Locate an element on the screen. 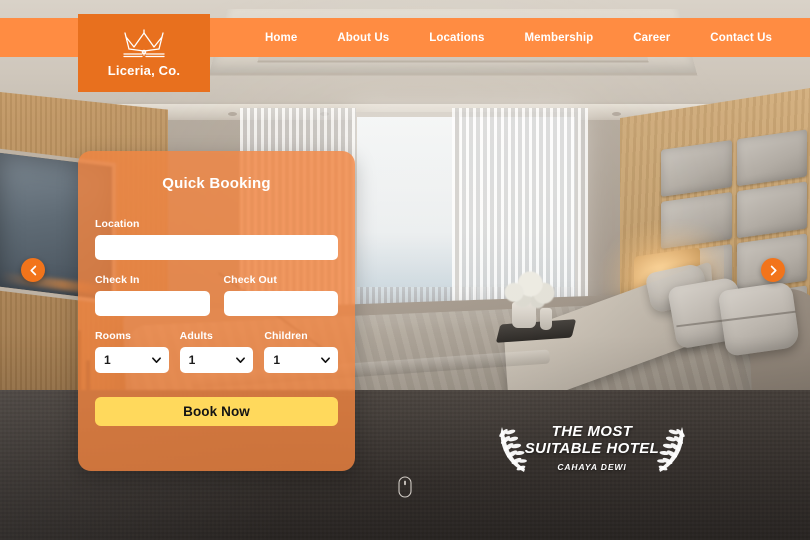 The image size is (810, 540). rooms-select-wrap: 12345 is located at coordinates (132, 360).